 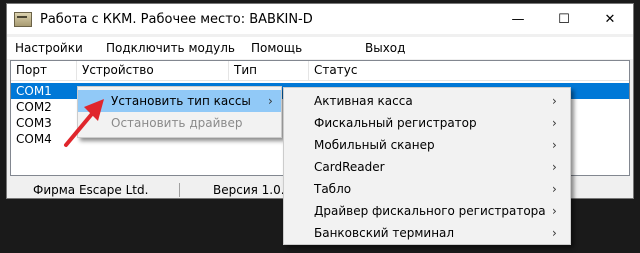 What do you see at coordinates (34, 107) in the screenshot?
I see `row-port: COM2` at bounding box center [34, 107].